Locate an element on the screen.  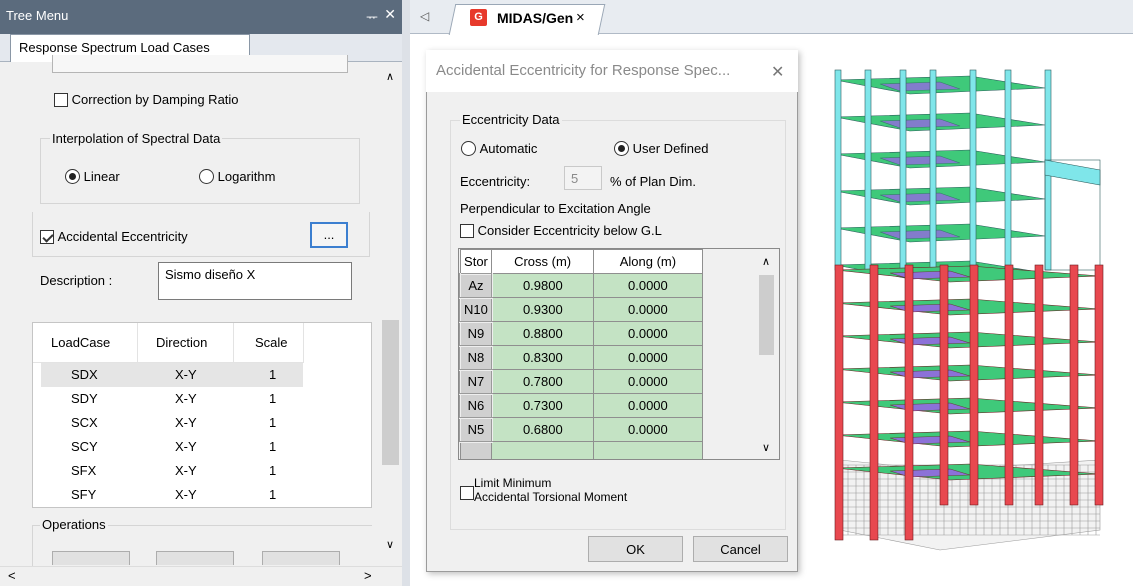
cross-value: 0.9300 is located at coordinates (542, 309).